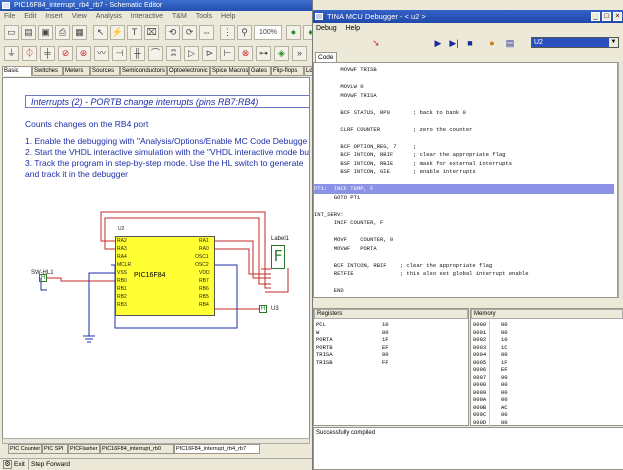  I want to click on current-source-icon: ⊘, so click(65, 53).